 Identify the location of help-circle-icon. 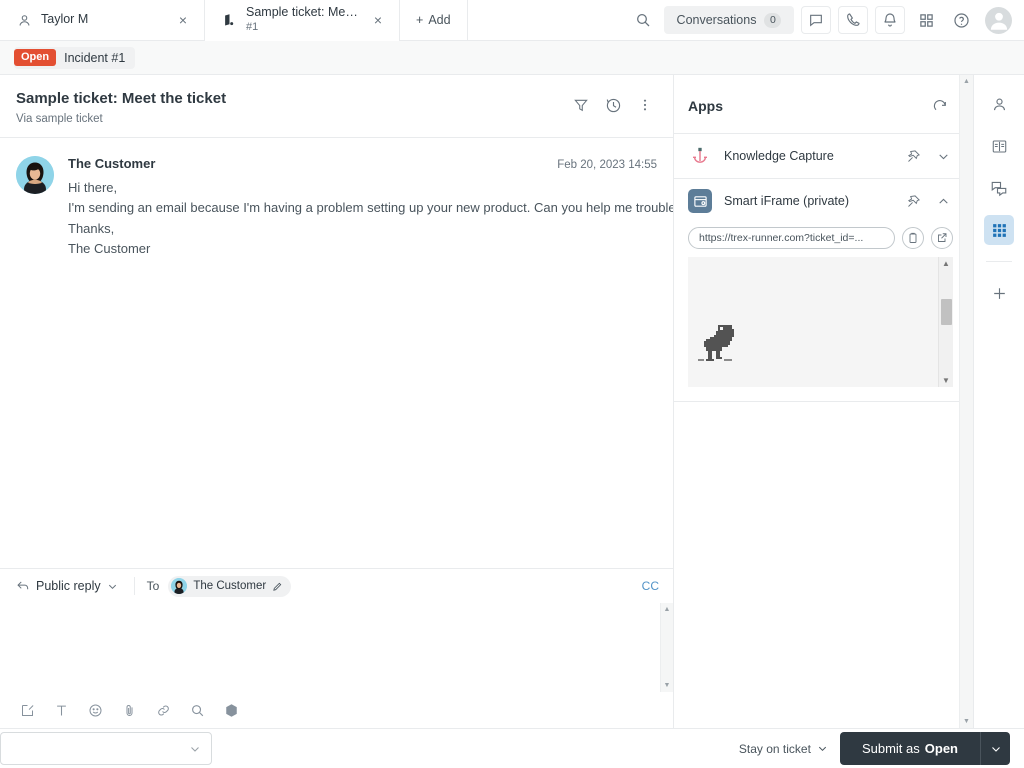
(961, 20).